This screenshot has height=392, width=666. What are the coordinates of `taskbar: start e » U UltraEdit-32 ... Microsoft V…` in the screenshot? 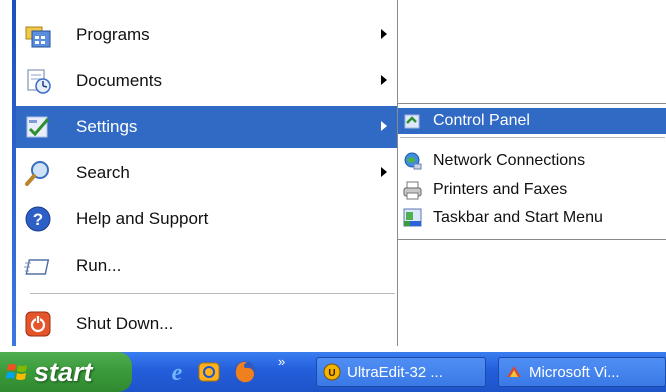 It's located at (333, 372).